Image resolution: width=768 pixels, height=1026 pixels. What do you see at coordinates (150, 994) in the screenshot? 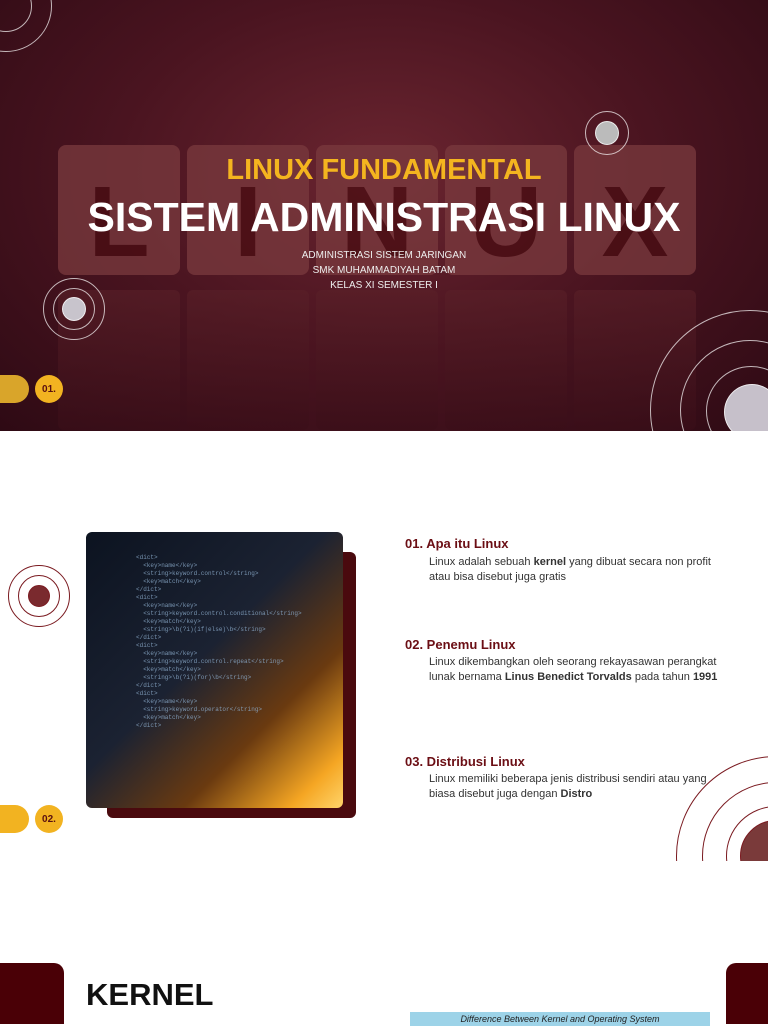
I see `slide-title: KERNEL` at bounding box center [150, 994].